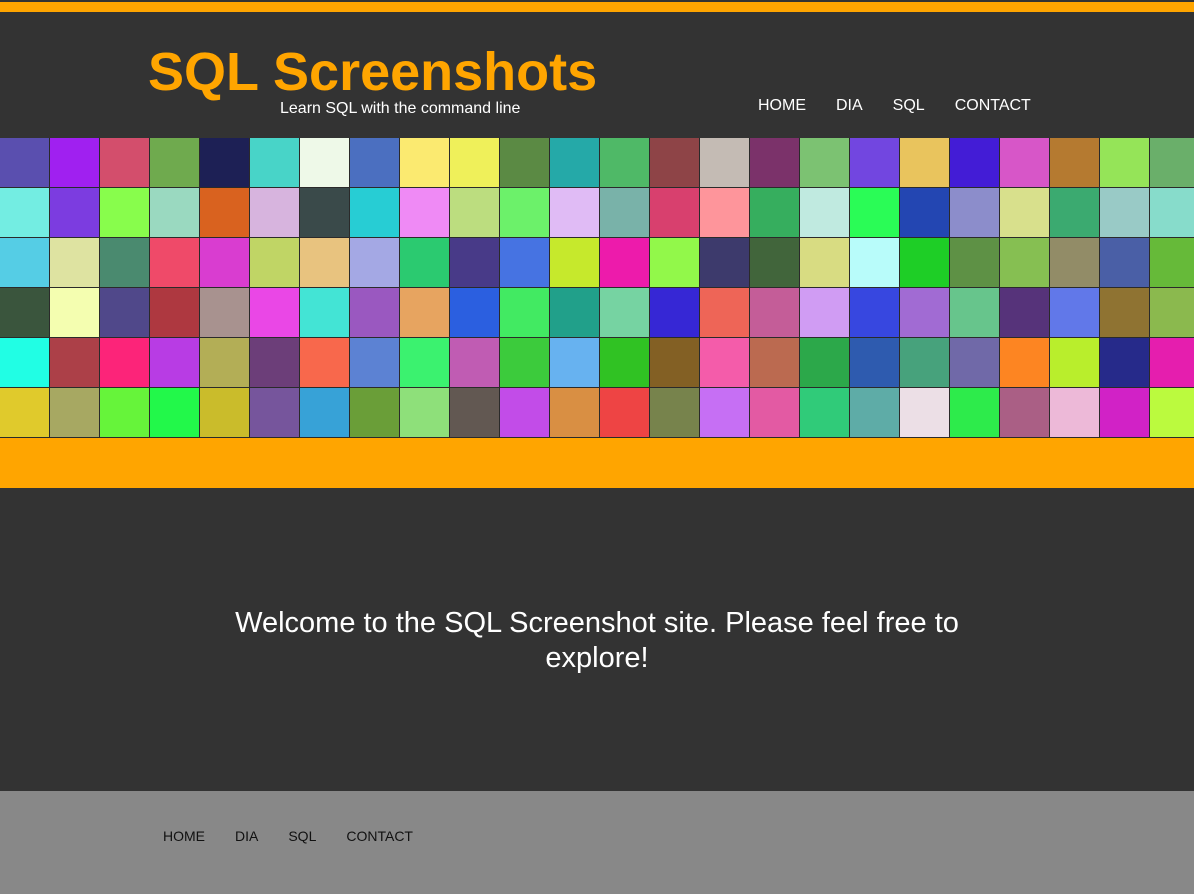  I want to click on site-footer: HOME DIA SQL CONTACT, so click(597, 842).